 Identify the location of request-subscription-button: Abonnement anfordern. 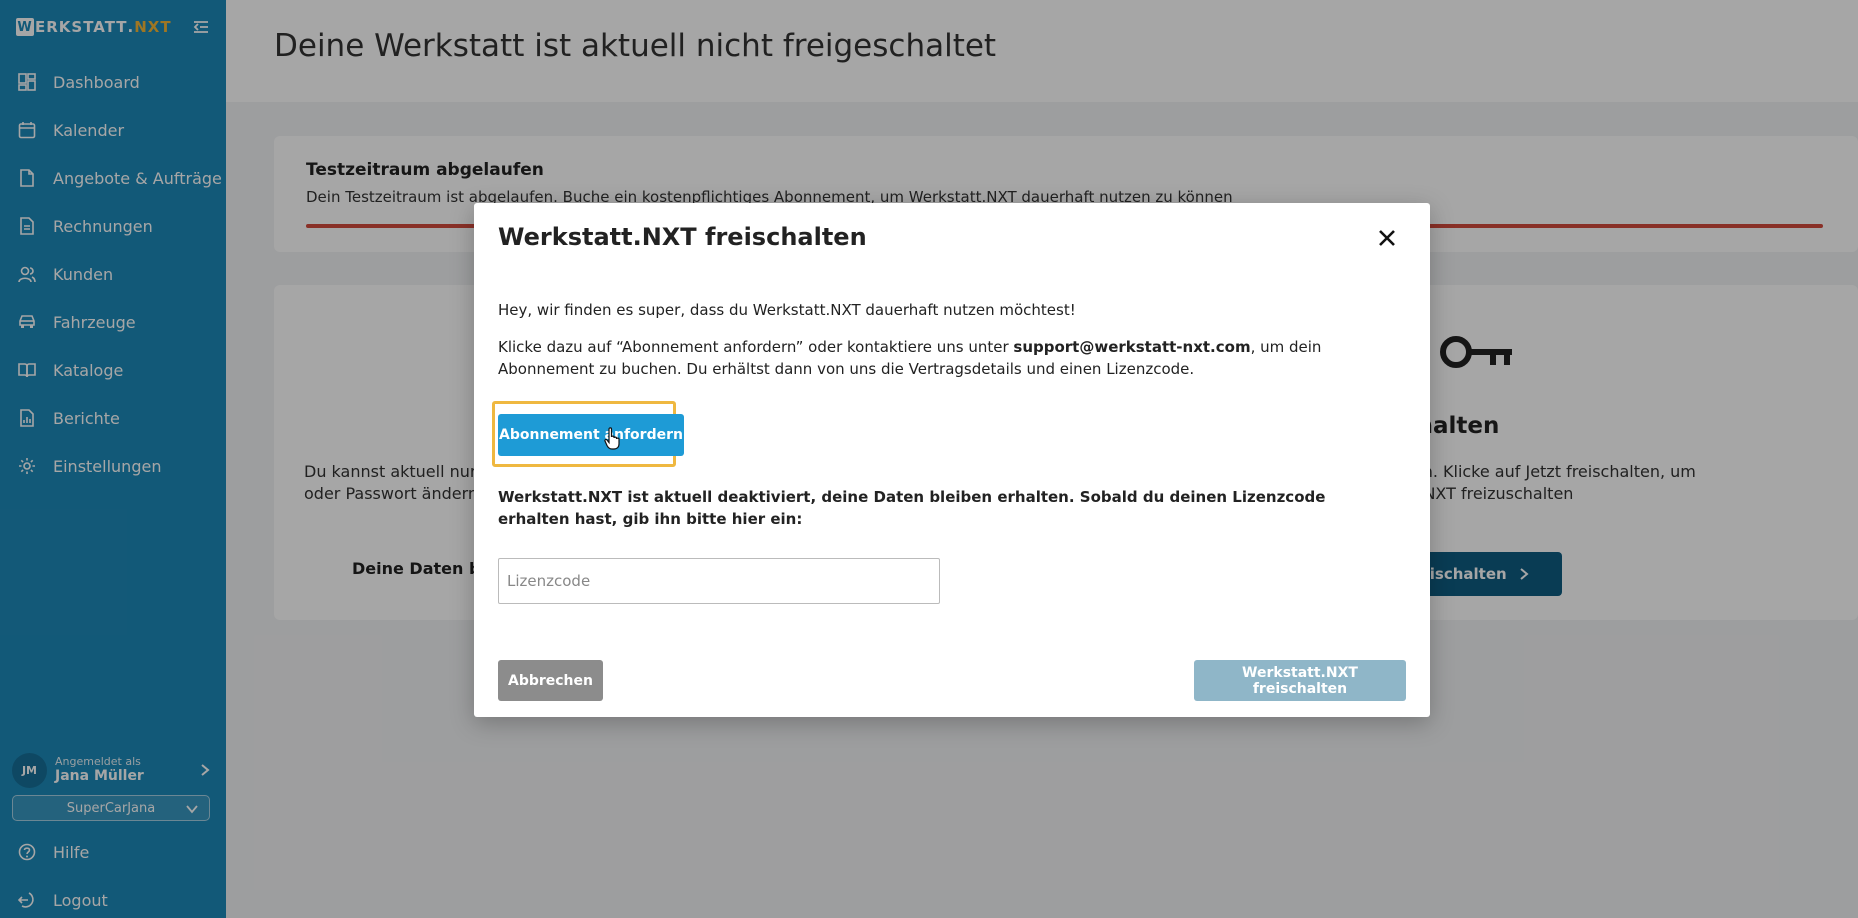
(591, 435).